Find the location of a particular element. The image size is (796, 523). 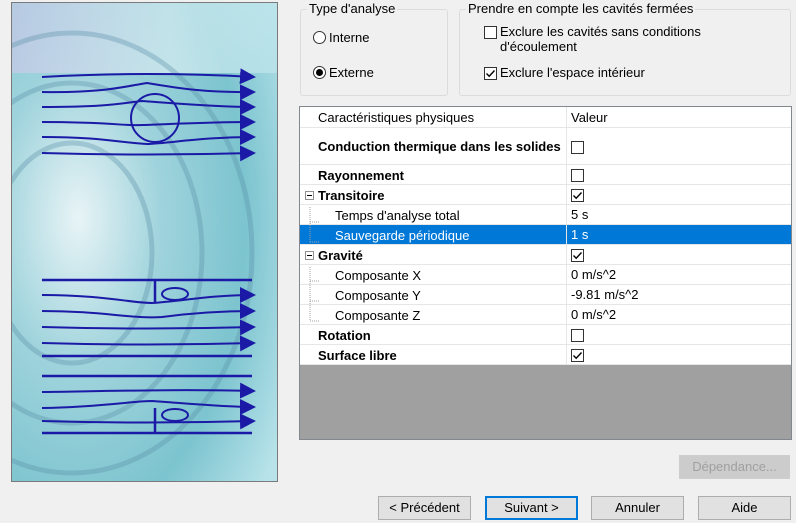

radio-interne-label: Interne is located at coordinates (349, 37).